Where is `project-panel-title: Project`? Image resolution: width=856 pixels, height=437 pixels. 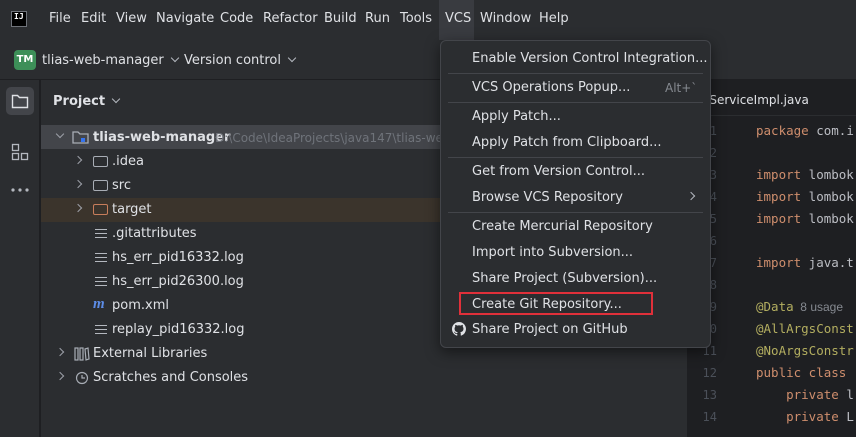 project-panel-title: Project is located at coordinates (87, 101).